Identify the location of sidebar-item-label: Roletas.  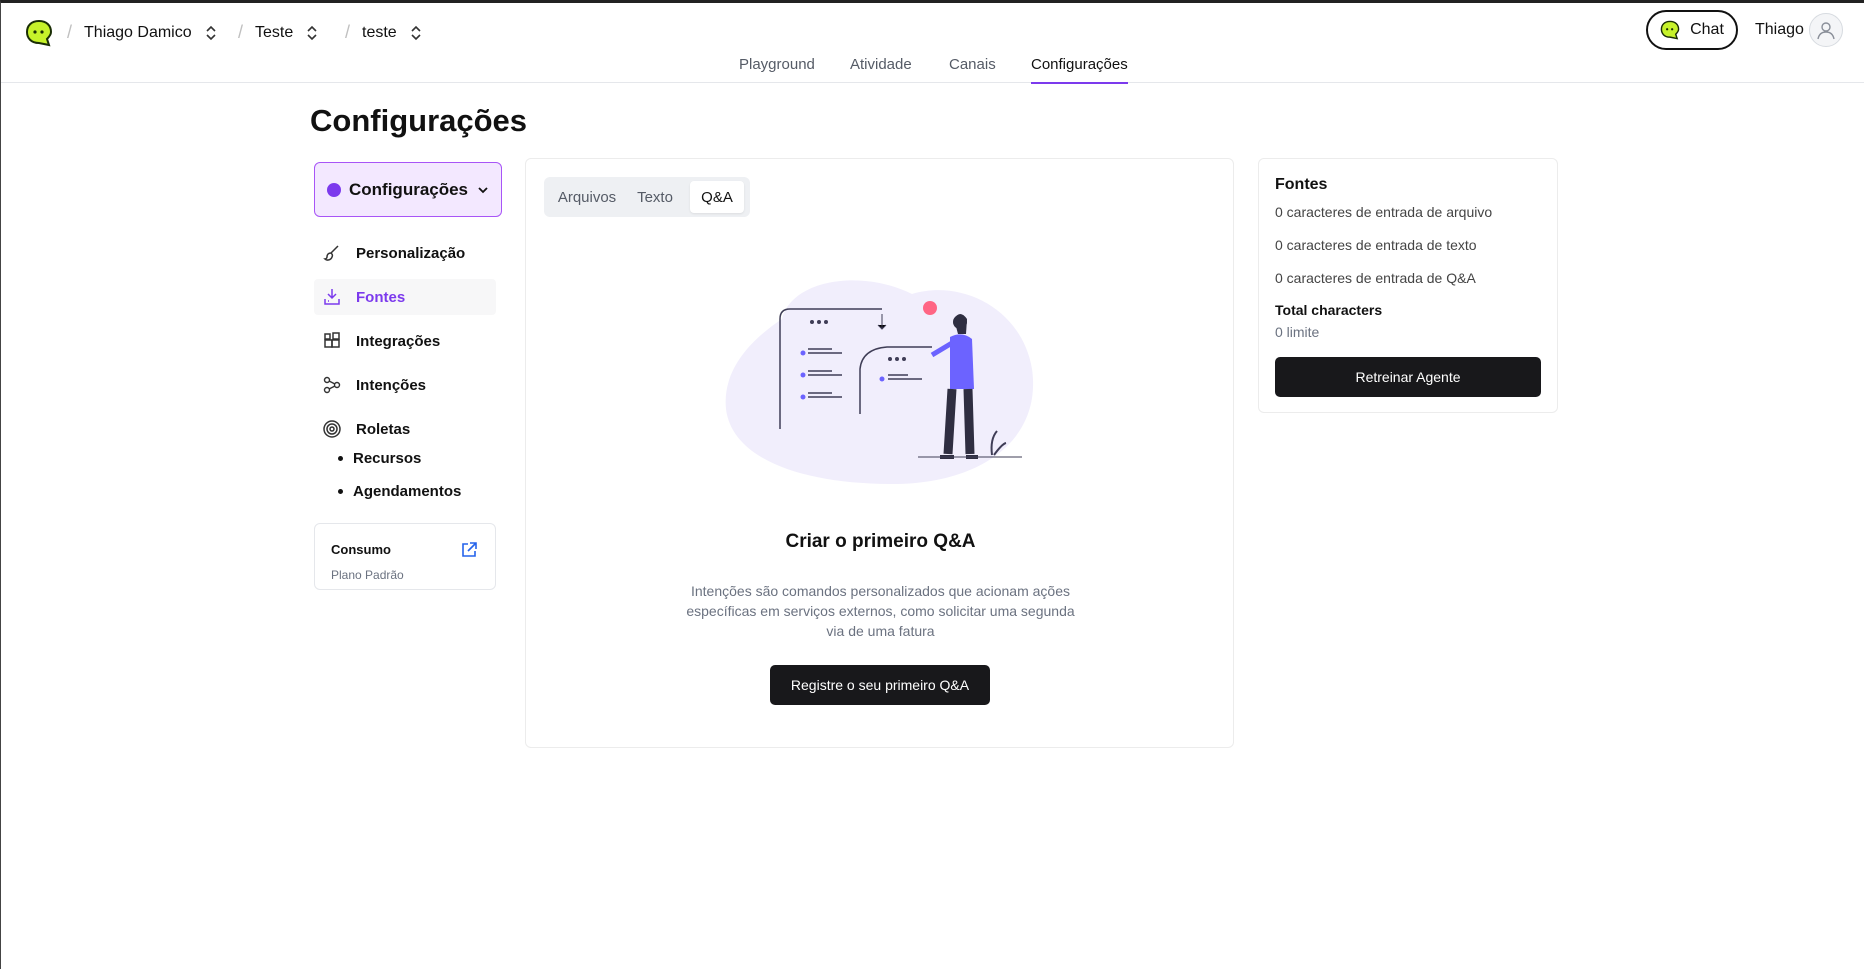
(383, 429).